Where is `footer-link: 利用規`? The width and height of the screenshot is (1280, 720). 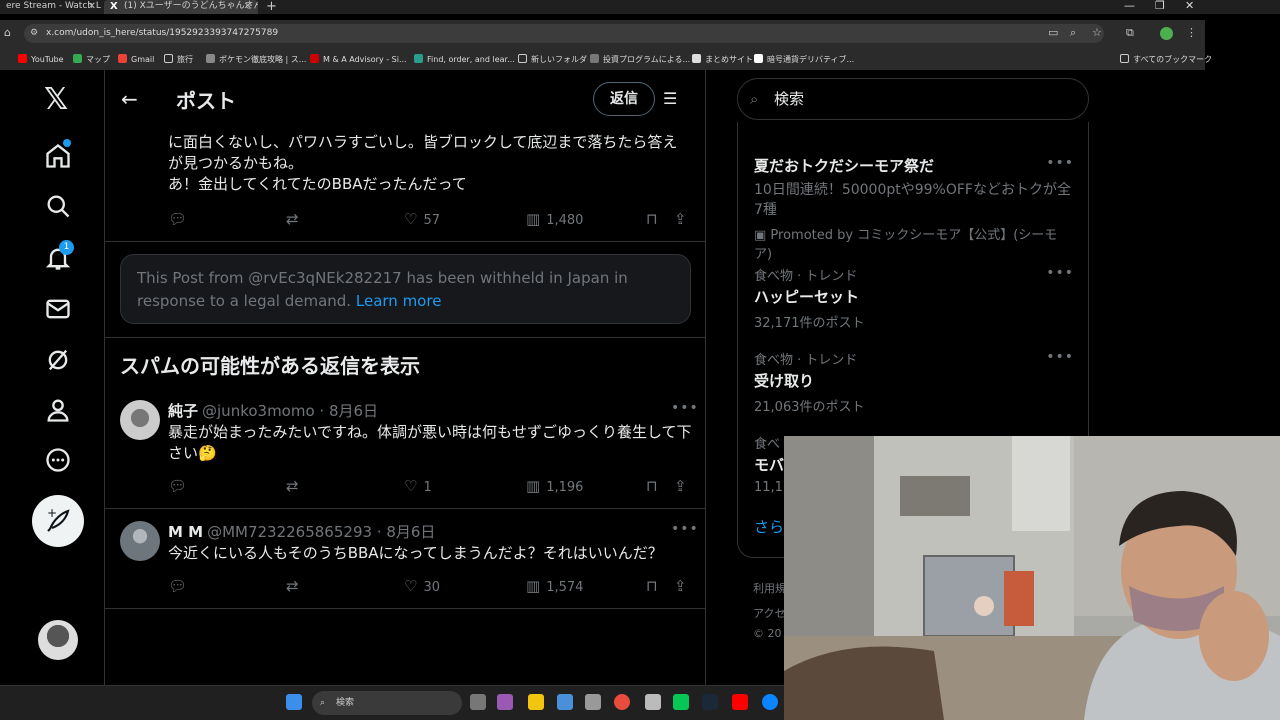 footer-link: 利用規 is located at coordinates (769, 588).